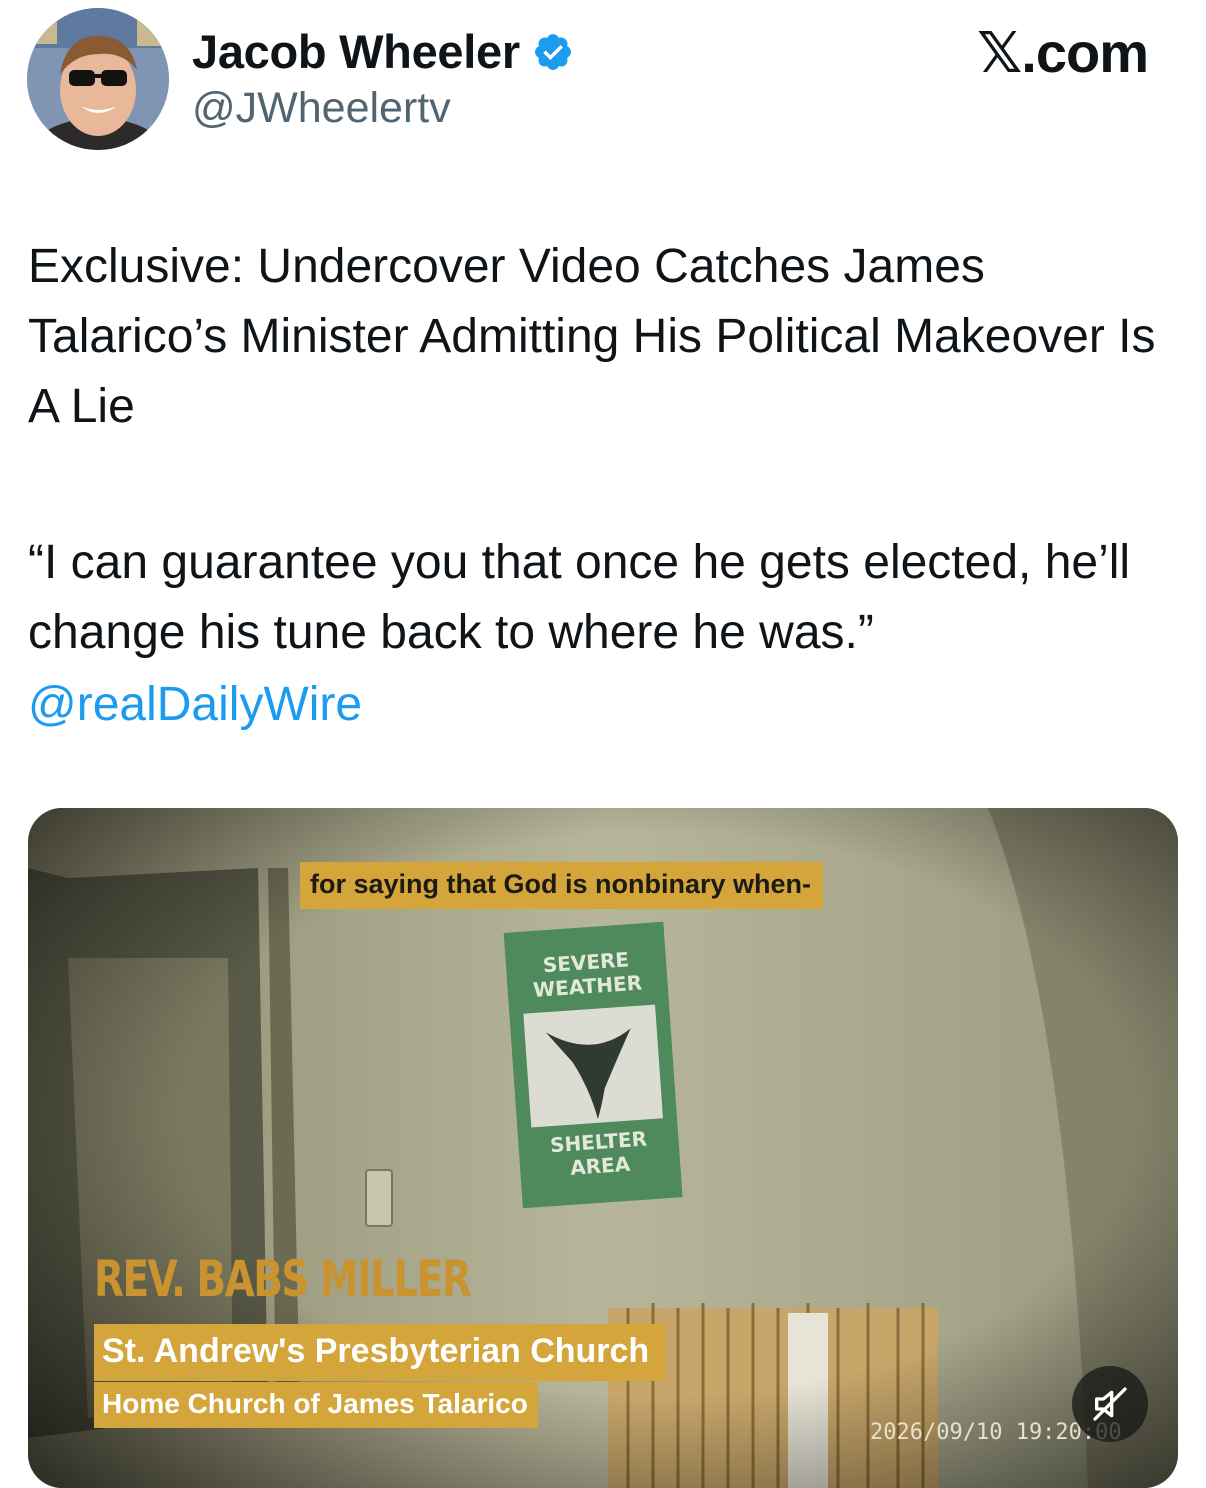  What do you see at coordinates (562, 885) in the screenshot?
I see `video-caption: for saying that God is nonbinary when-` at bounding box center [562, 885].